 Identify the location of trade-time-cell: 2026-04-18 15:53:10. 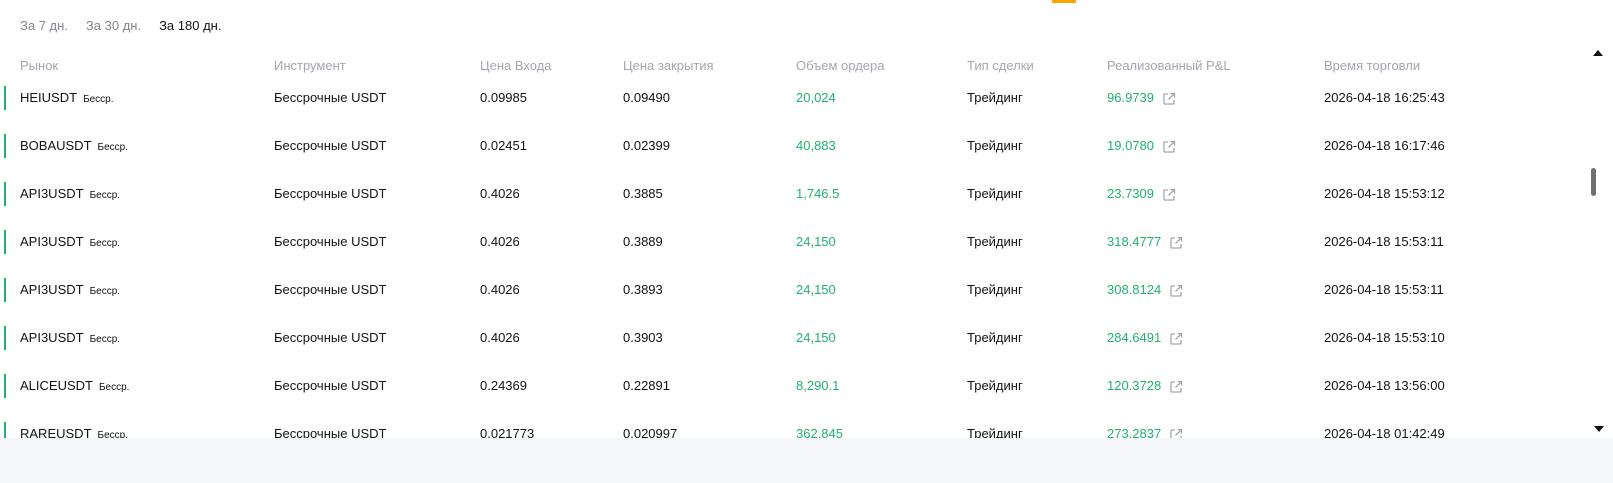
(1384, 337).